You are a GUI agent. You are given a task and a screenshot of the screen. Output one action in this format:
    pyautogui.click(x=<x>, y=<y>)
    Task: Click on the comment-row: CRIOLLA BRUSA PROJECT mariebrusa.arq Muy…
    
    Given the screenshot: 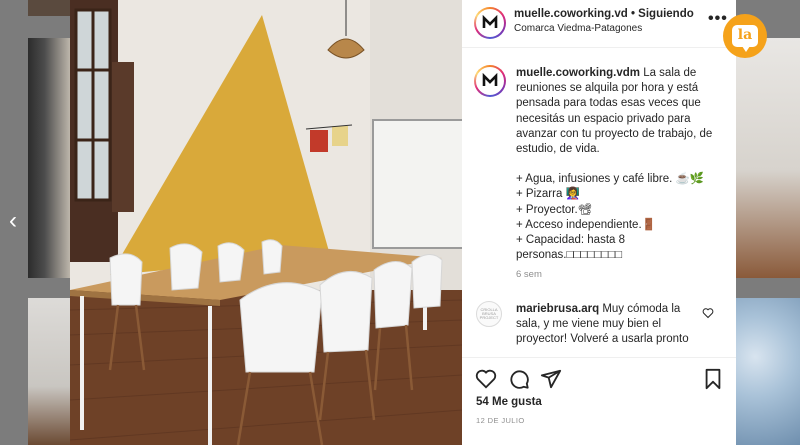 What is the action you would take?
    pyautogui.click(x=599, y=327)
    